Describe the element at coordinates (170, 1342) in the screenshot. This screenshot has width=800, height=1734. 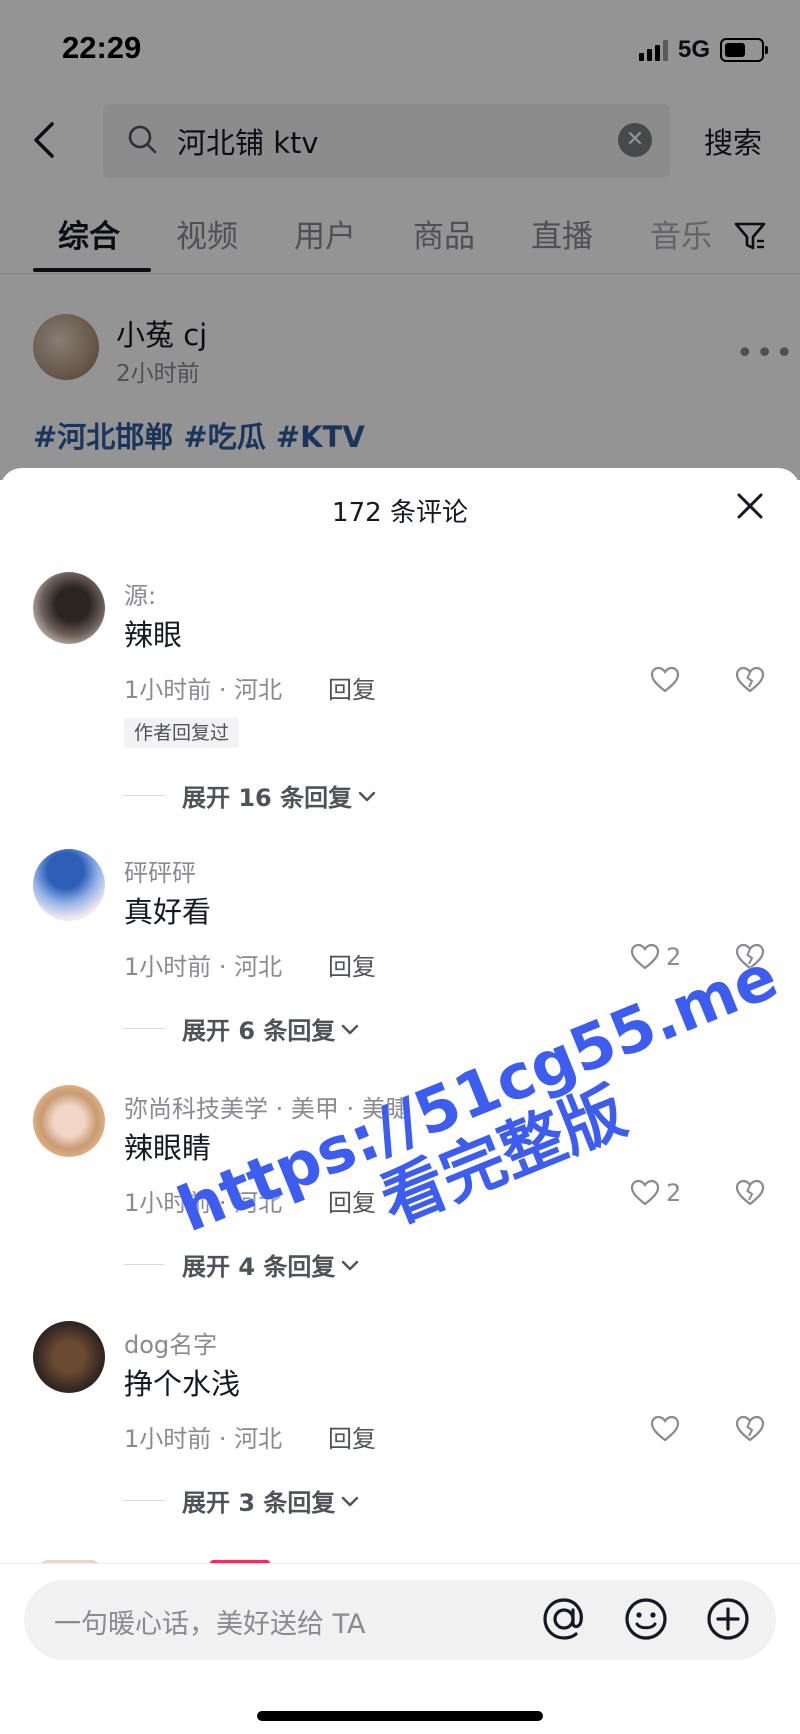
I see `comment-username: dog名字` at that location.